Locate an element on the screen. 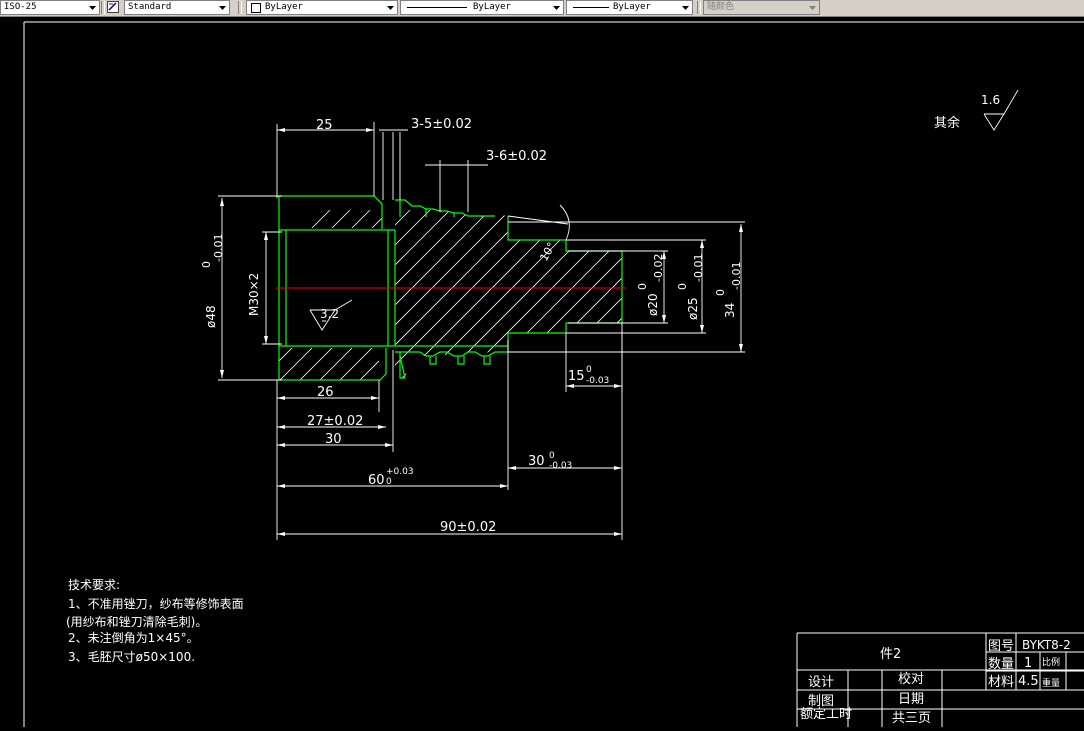 This screenshot has height=731, width=1084. dim-dia20: ø20 is located at coordinates (653, 304).